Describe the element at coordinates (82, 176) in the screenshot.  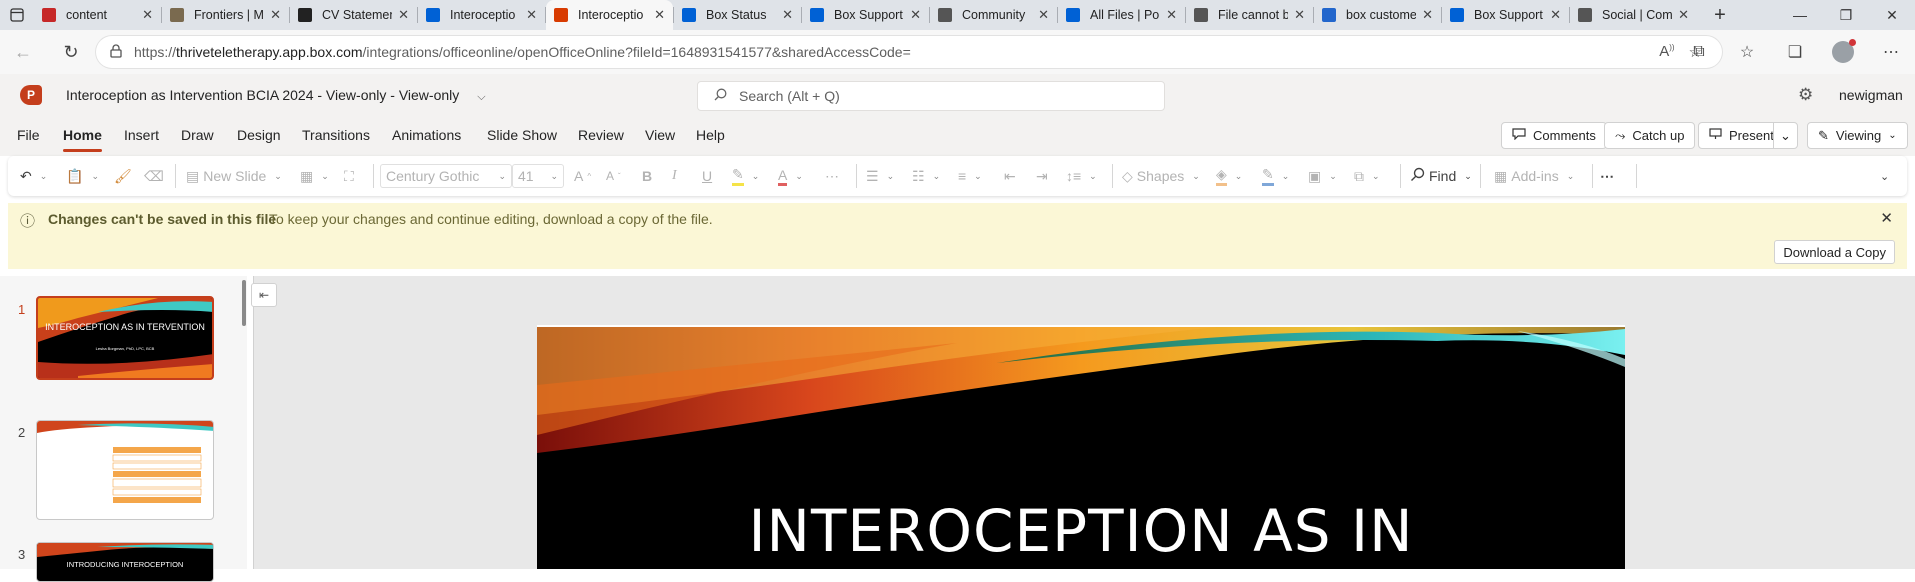
I see `paste-clipboard-icon: 📋 ⌄` at that location.